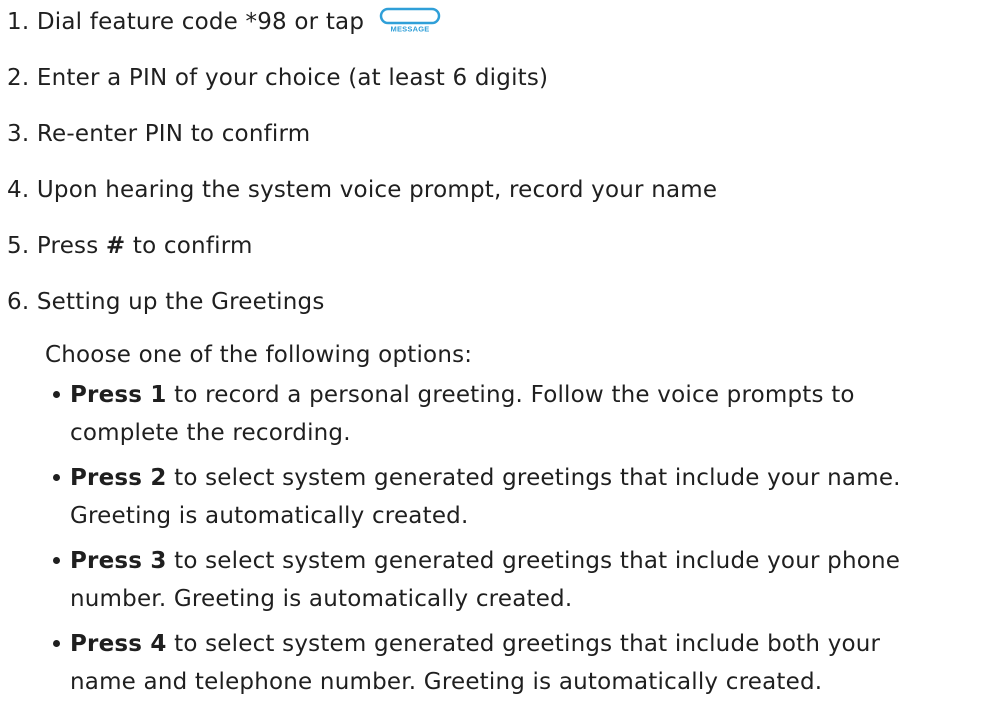  I want to click on greetings-intro: Choose one of the following options:, so click(259, 355).